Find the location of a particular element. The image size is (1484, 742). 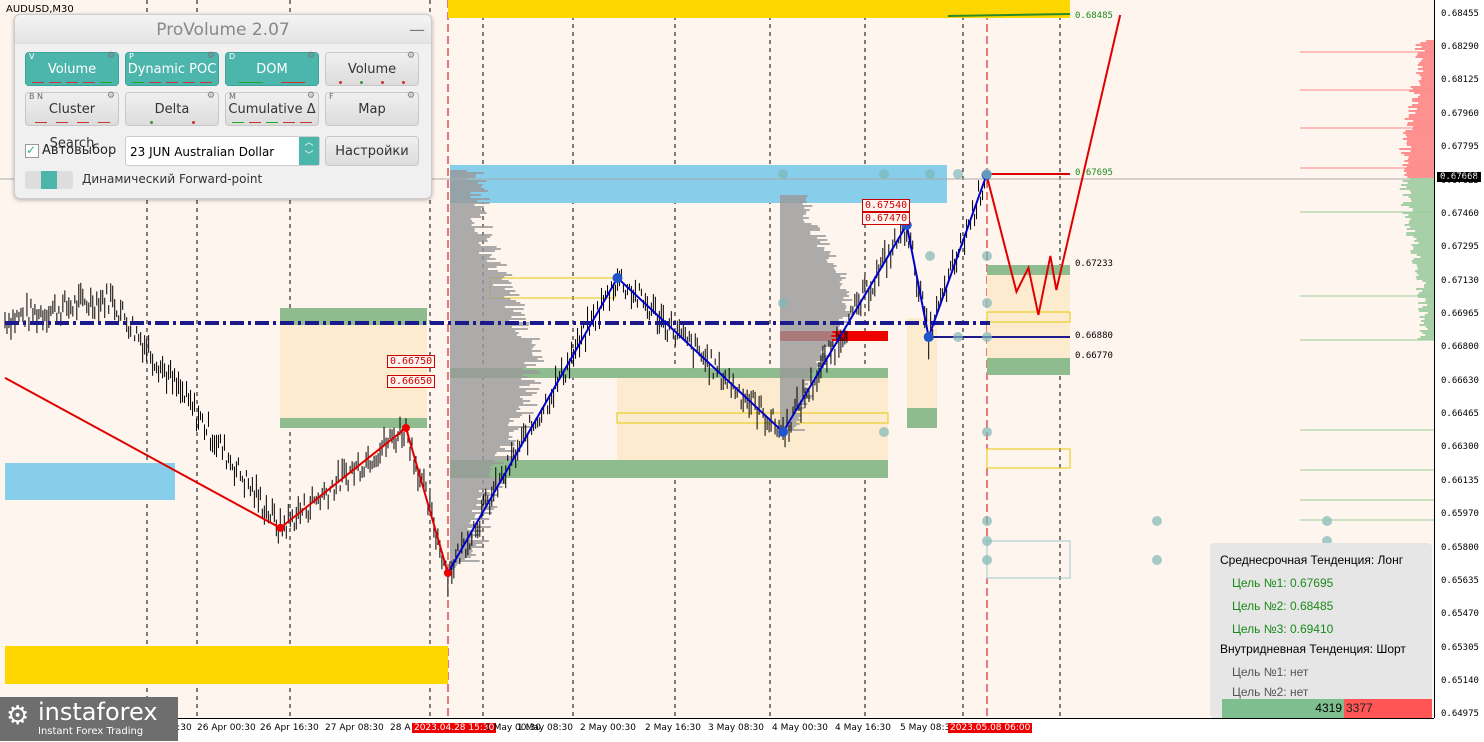

level-label: 0.68485 is located at coordinates (1094, 16).